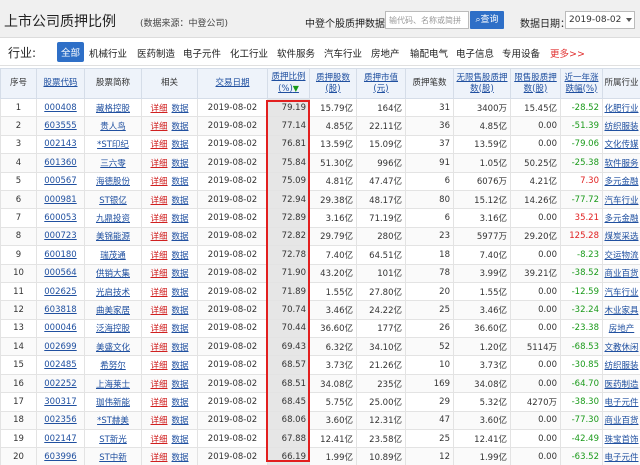 The height and width of the screenshot is (465, 640). What do you see at coordinates (113, 256) in the screenshot?
I see `stock-name-link-text: 瑞茂通` at bounding box center [113, 256].